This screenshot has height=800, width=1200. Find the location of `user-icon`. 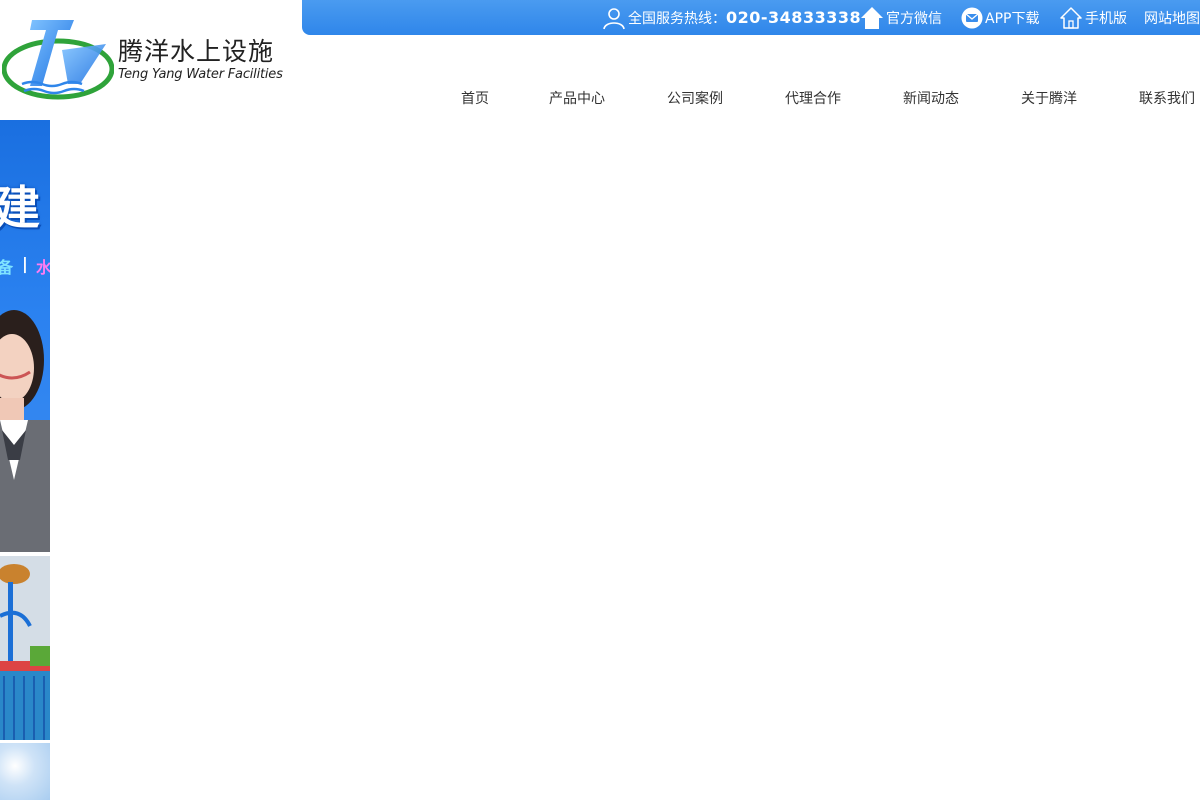

user-icon is located at coordinates (615, 18).